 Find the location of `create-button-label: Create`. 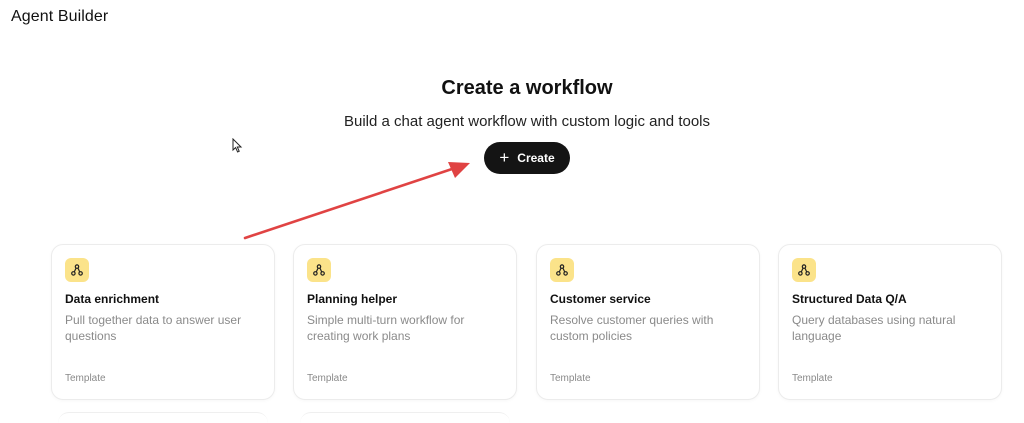

create-button-label: Create is located at coordinates (536, 158).